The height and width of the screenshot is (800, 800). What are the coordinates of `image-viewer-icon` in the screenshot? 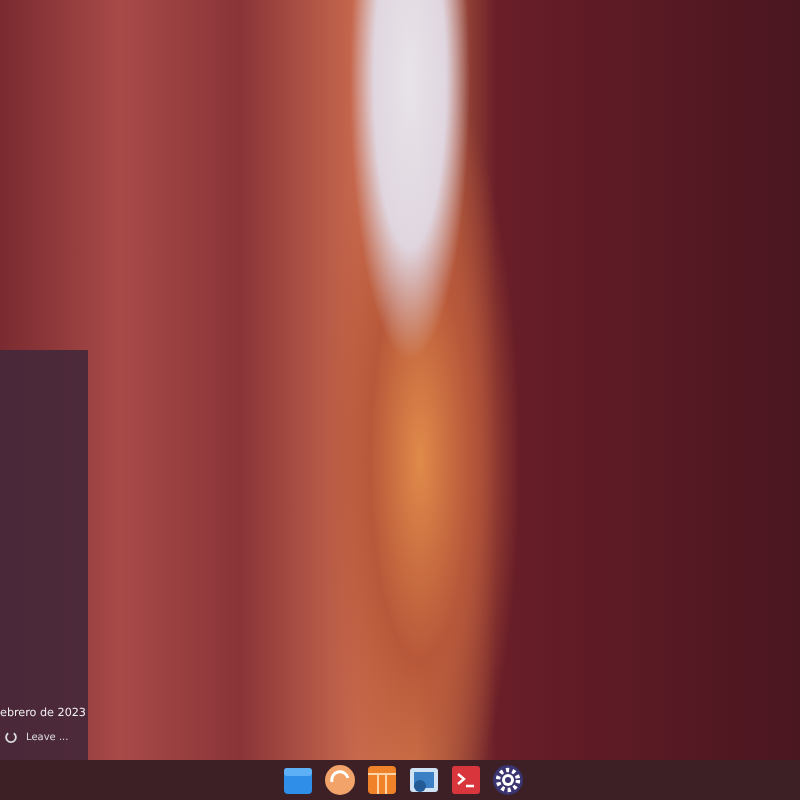 It's located at (424, 780).